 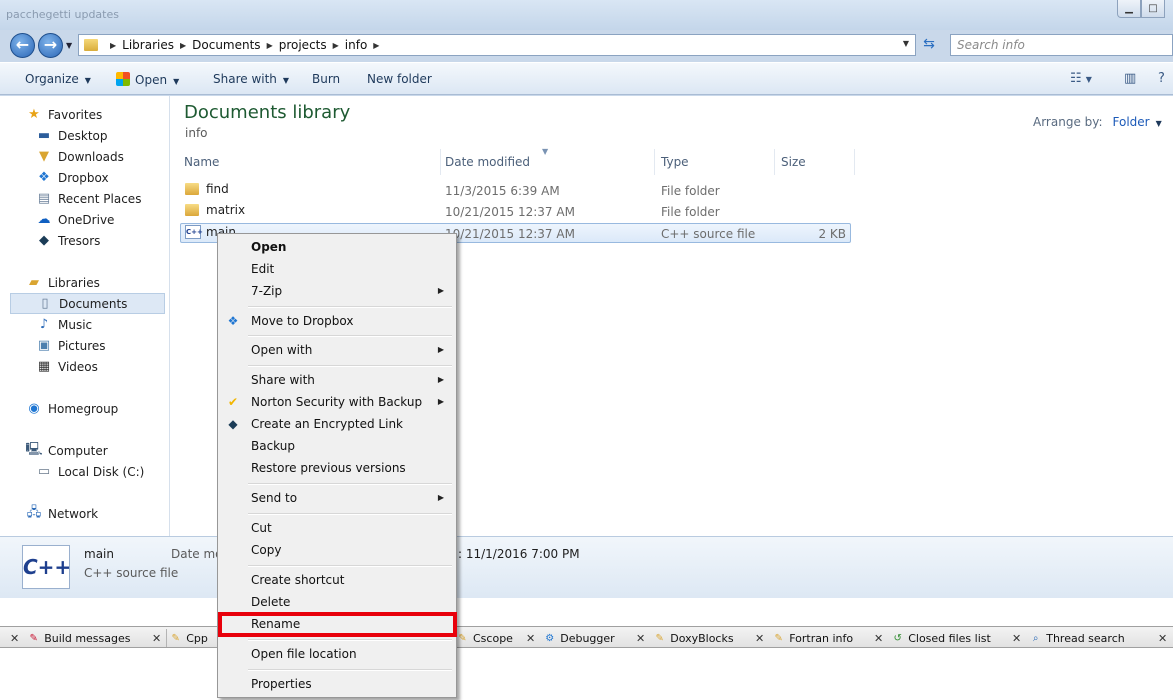 What do you see at coordinates (194, 232) in the screenshot?
I see `cpp-file-icon: C++` at bounding box center [194, 232].